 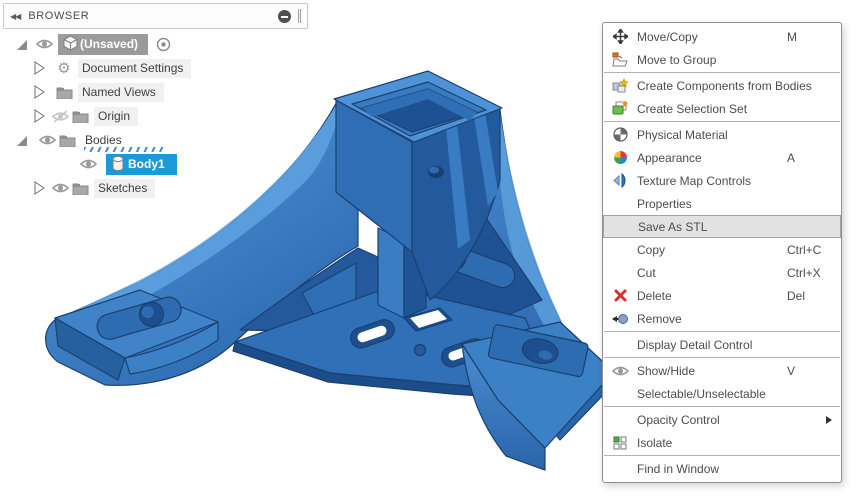 I want to click on tree-item-named-views: Named Views, so click(x=98, y=92).